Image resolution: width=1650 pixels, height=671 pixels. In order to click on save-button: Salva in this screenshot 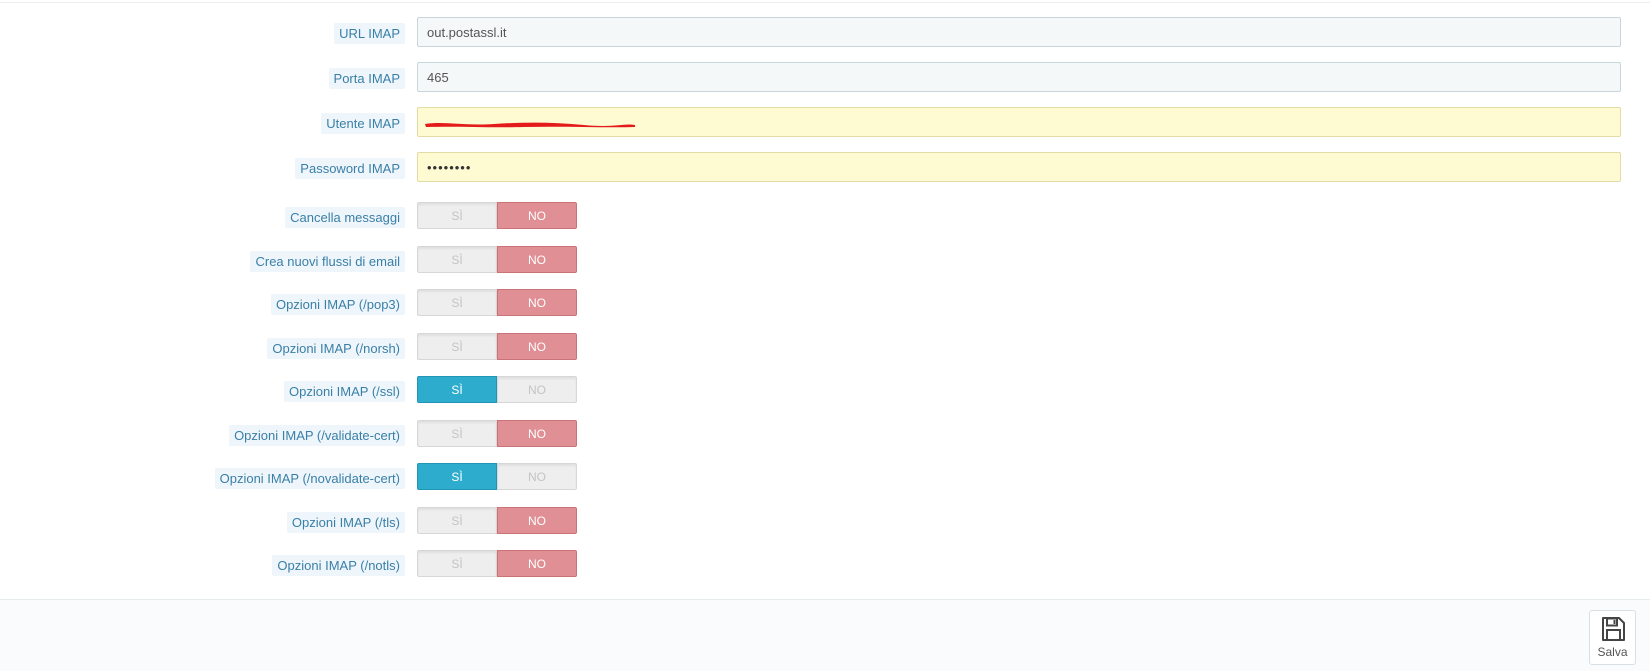, I will do `click(1612, 637)`.